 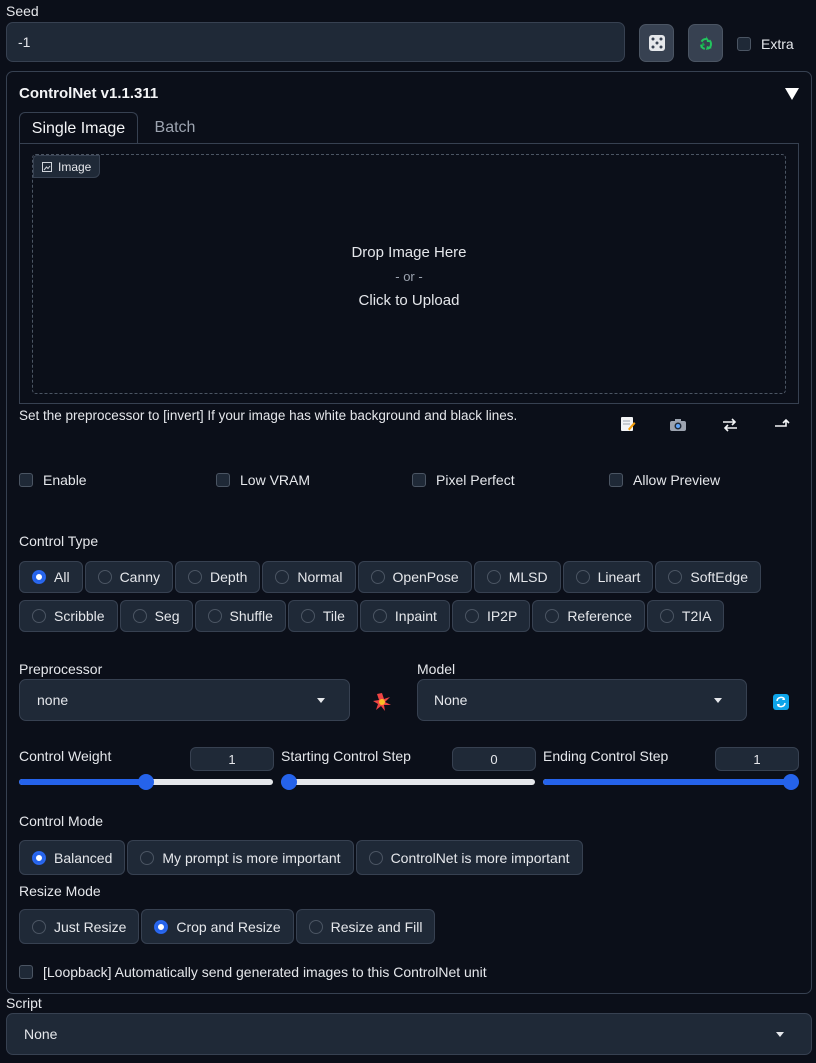 What do you see at coordinates (223, 480) in the screenshot?
I see `low-vram-checkbox-box` at bounding box center [223, 480].